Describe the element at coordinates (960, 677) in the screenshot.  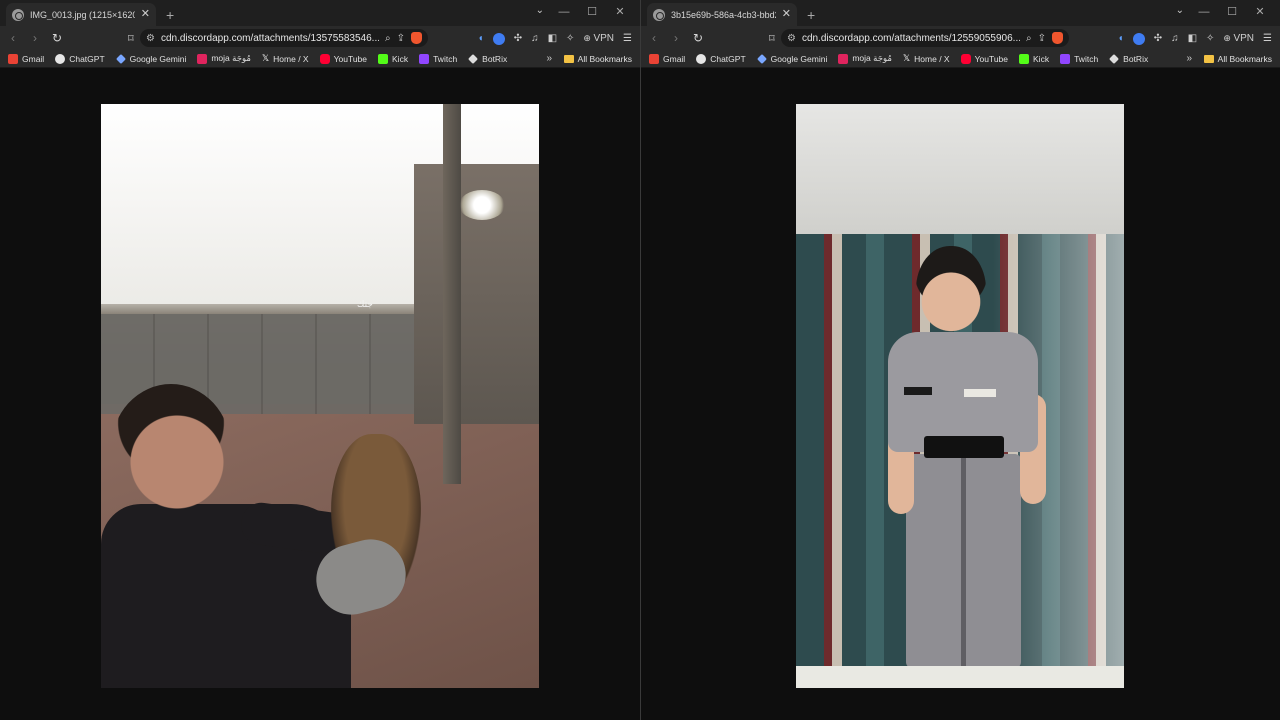
I see `photo-floor` at that location.